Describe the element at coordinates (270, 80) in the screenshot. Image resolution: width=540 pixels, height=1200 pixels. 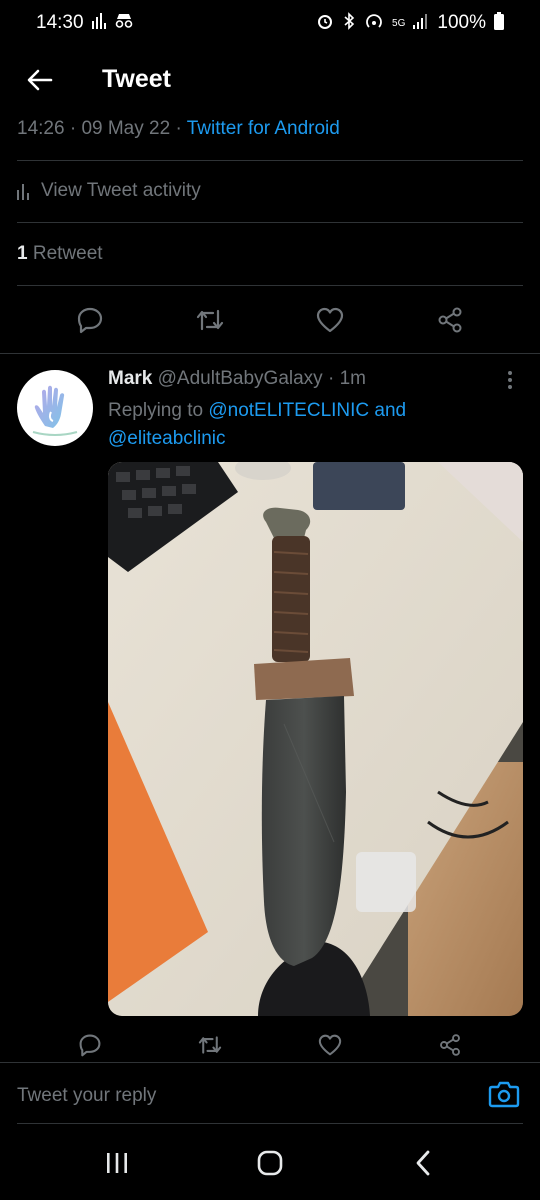
I see `top-app-bar: Tweet` at that location.